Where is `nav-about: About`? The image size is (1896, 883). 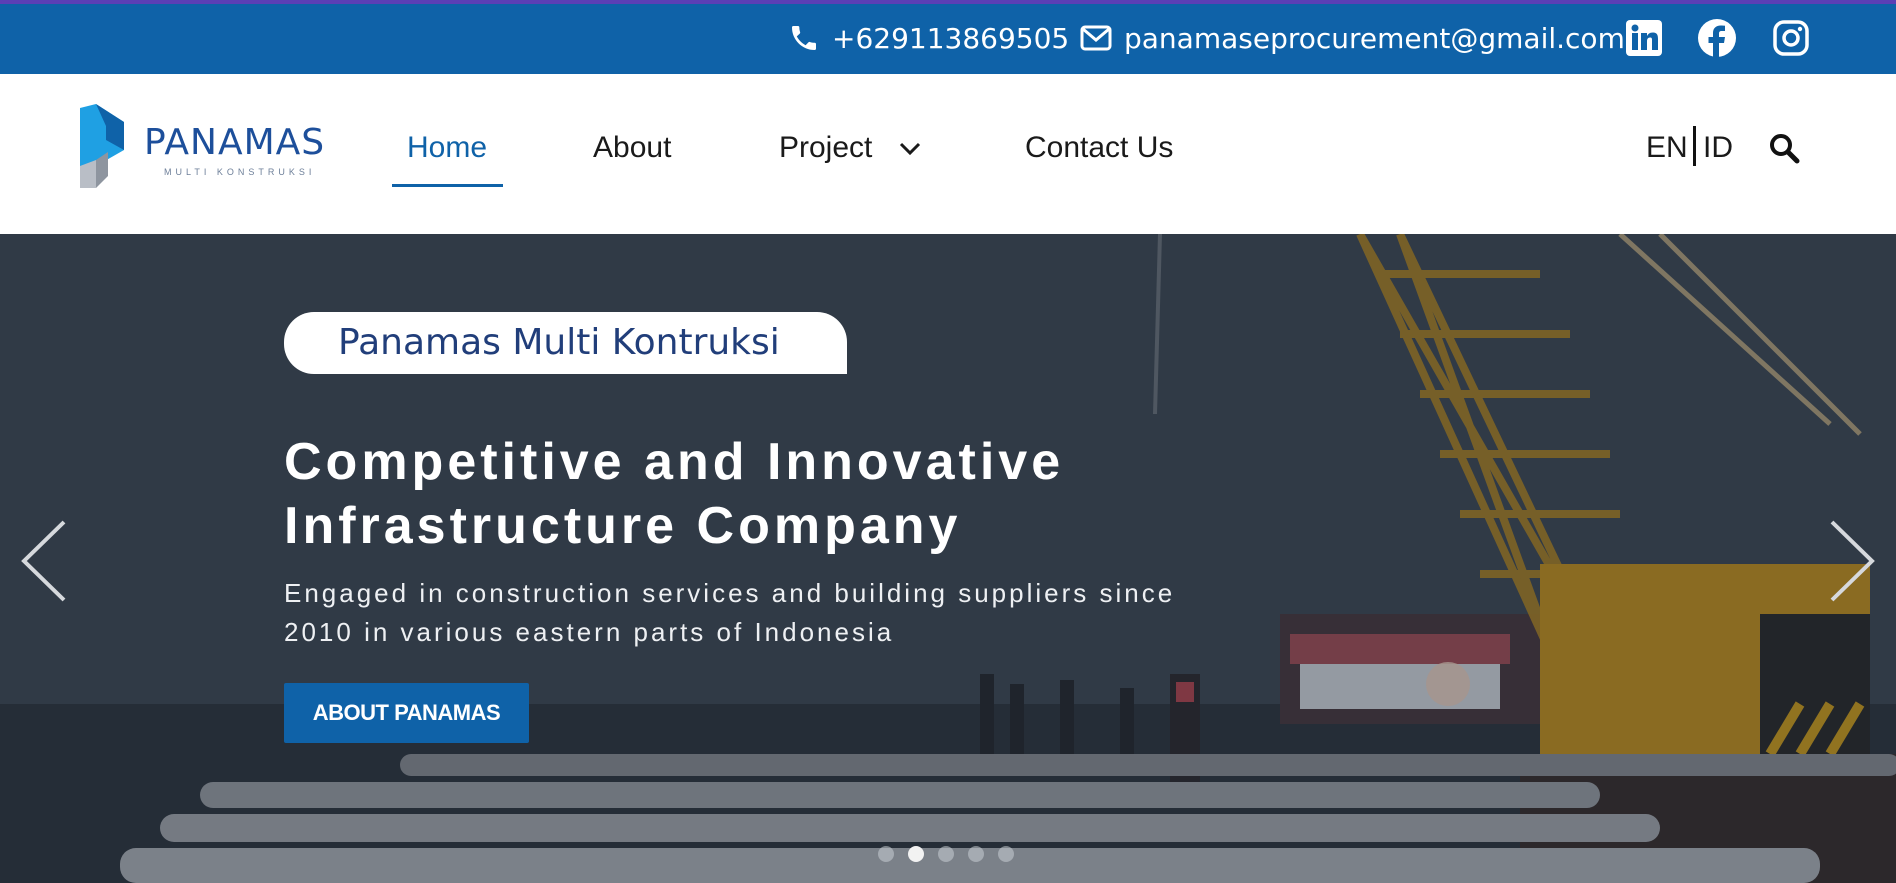 nav-about: About is located at coordinates (632, 148).